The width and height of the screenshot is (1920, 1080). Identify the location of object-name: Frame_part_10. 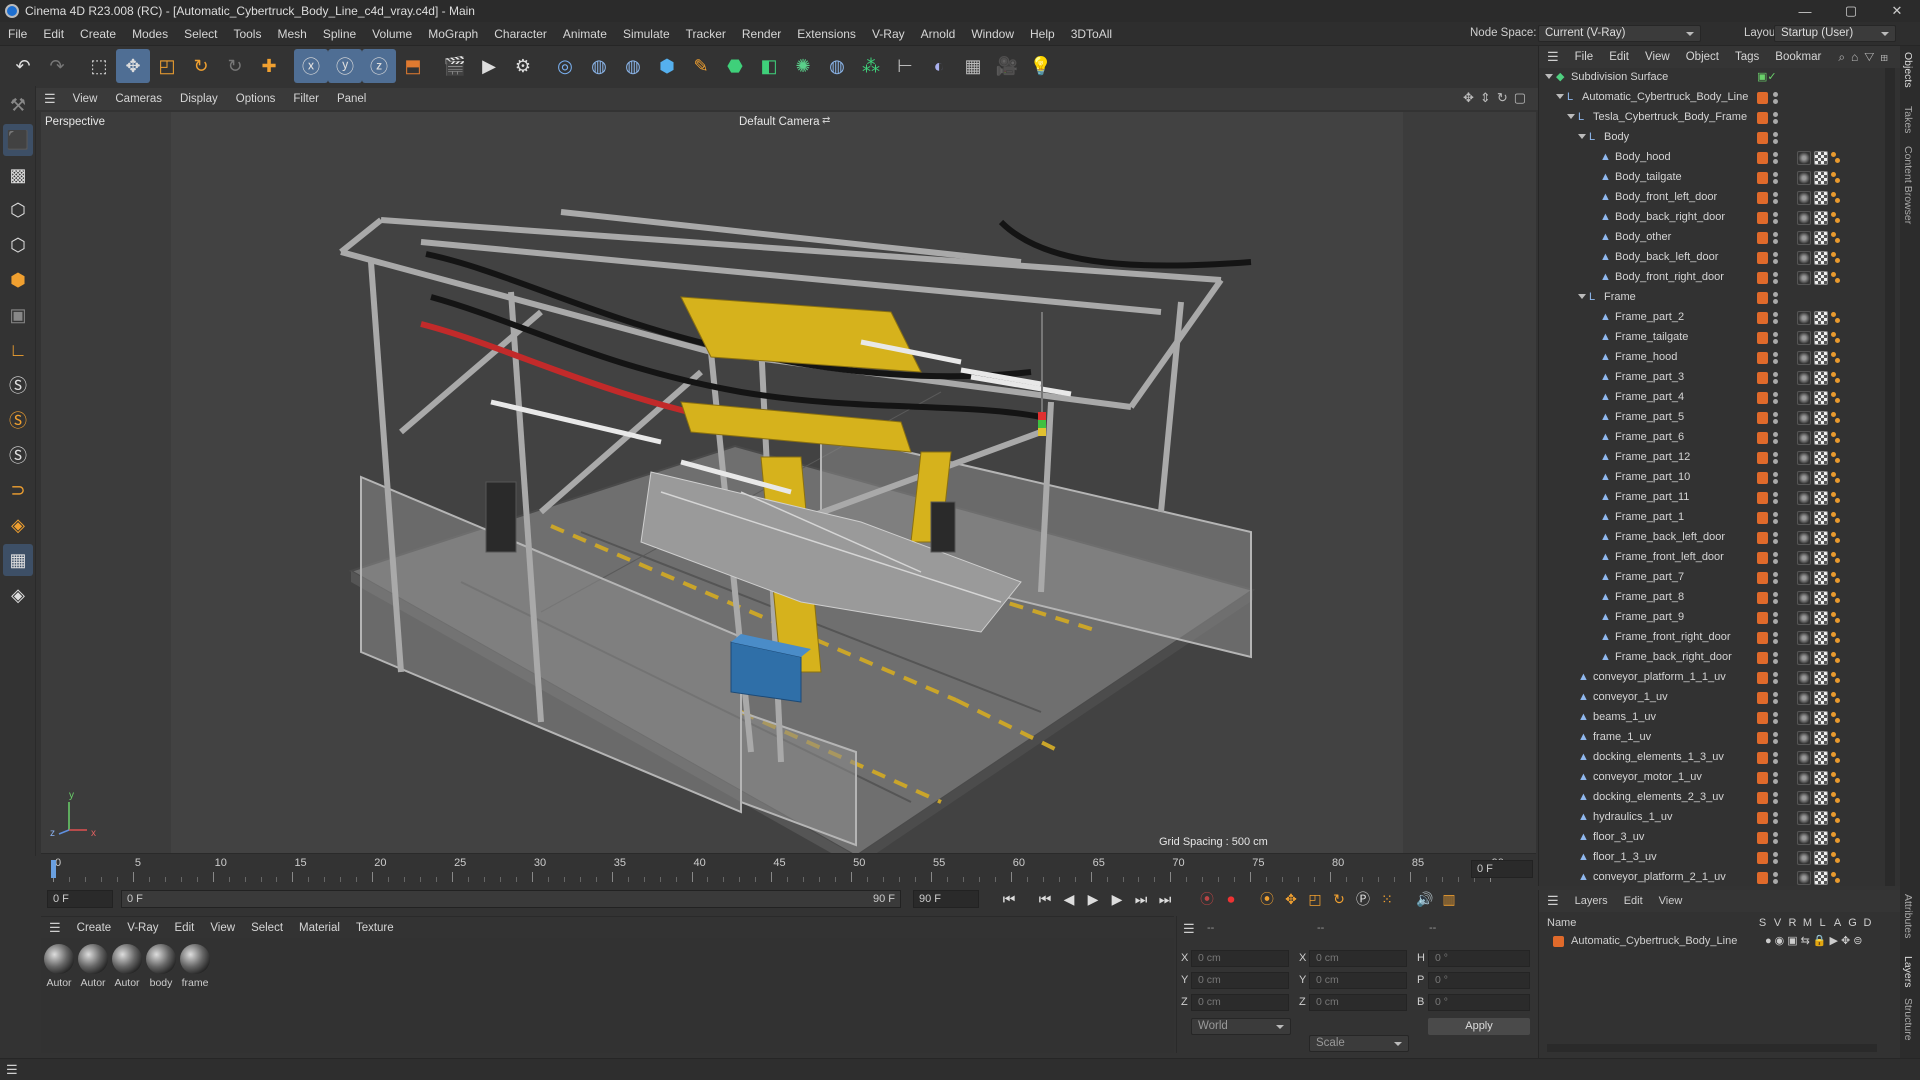
(1652, 477).